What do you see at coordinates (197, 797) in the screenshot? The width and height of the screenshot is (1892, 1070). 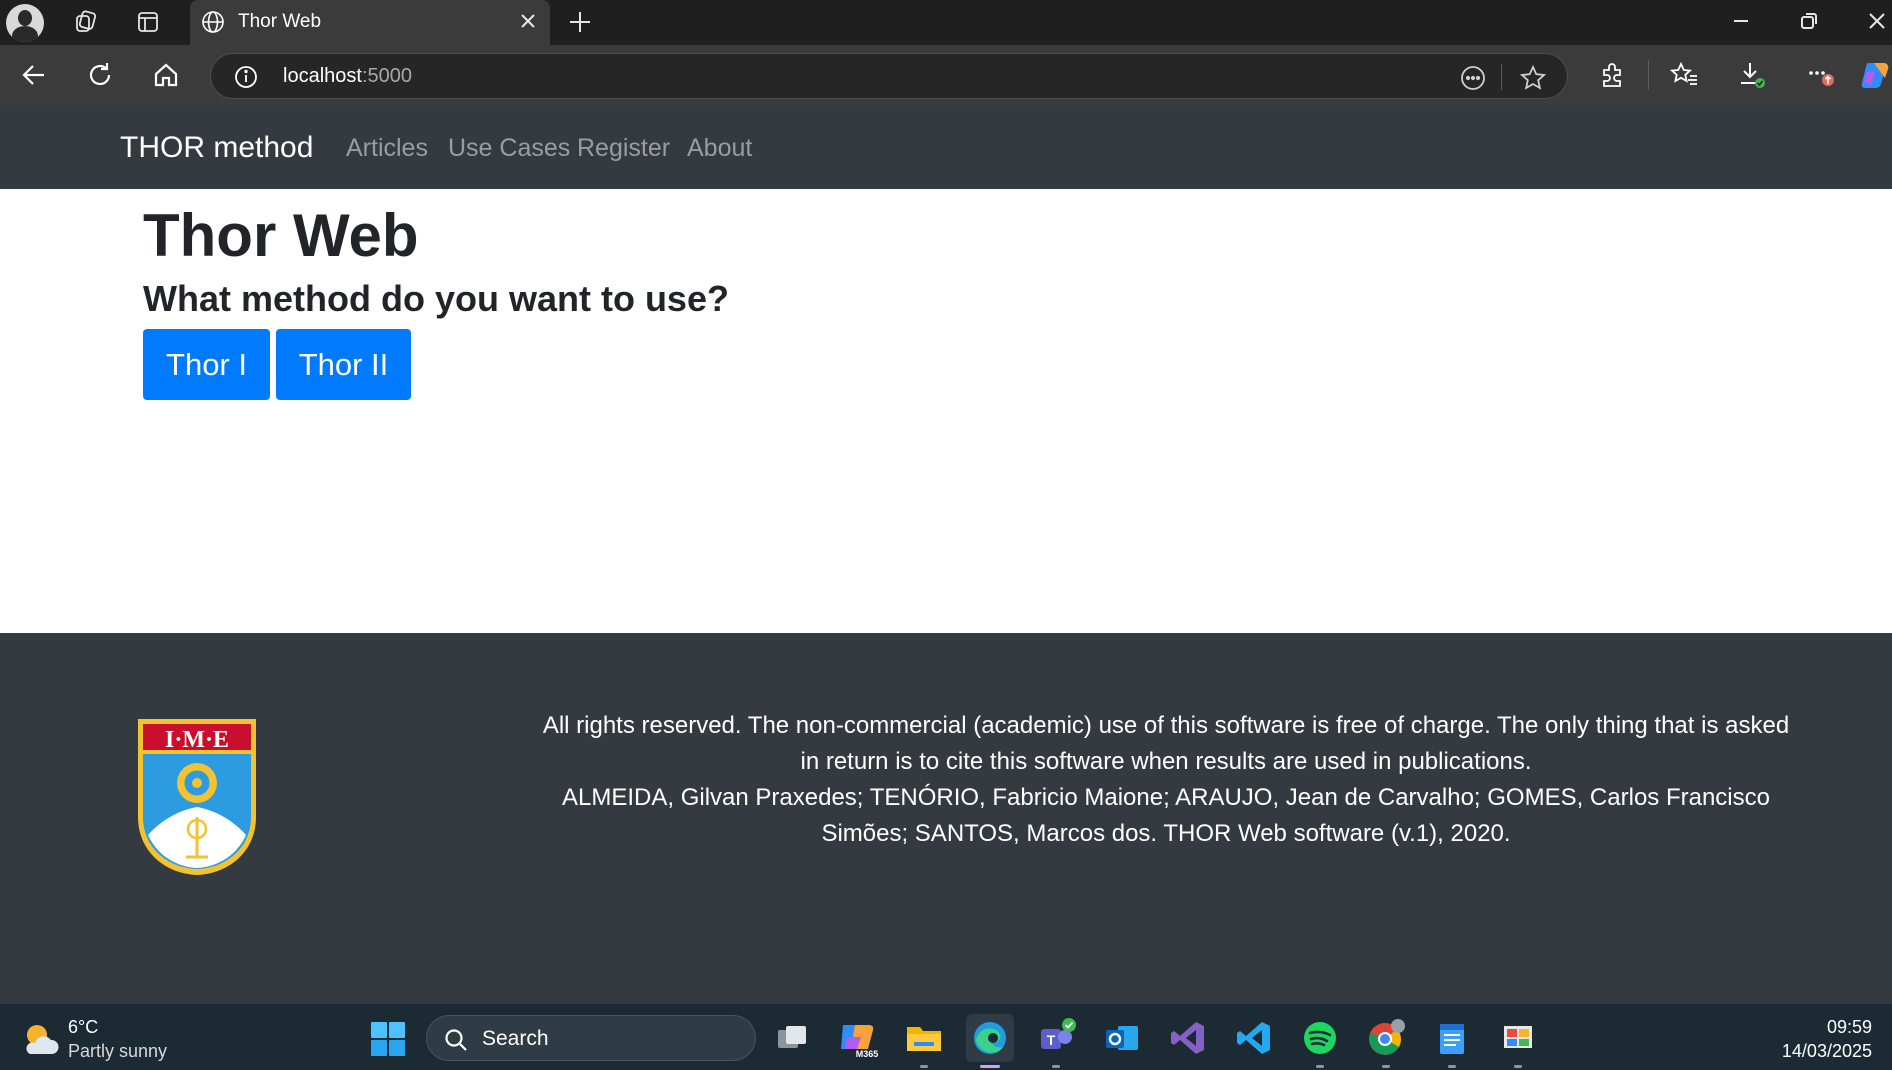 I see `ime-crest-logo: I·M·E` at bounding box center [197, 797].